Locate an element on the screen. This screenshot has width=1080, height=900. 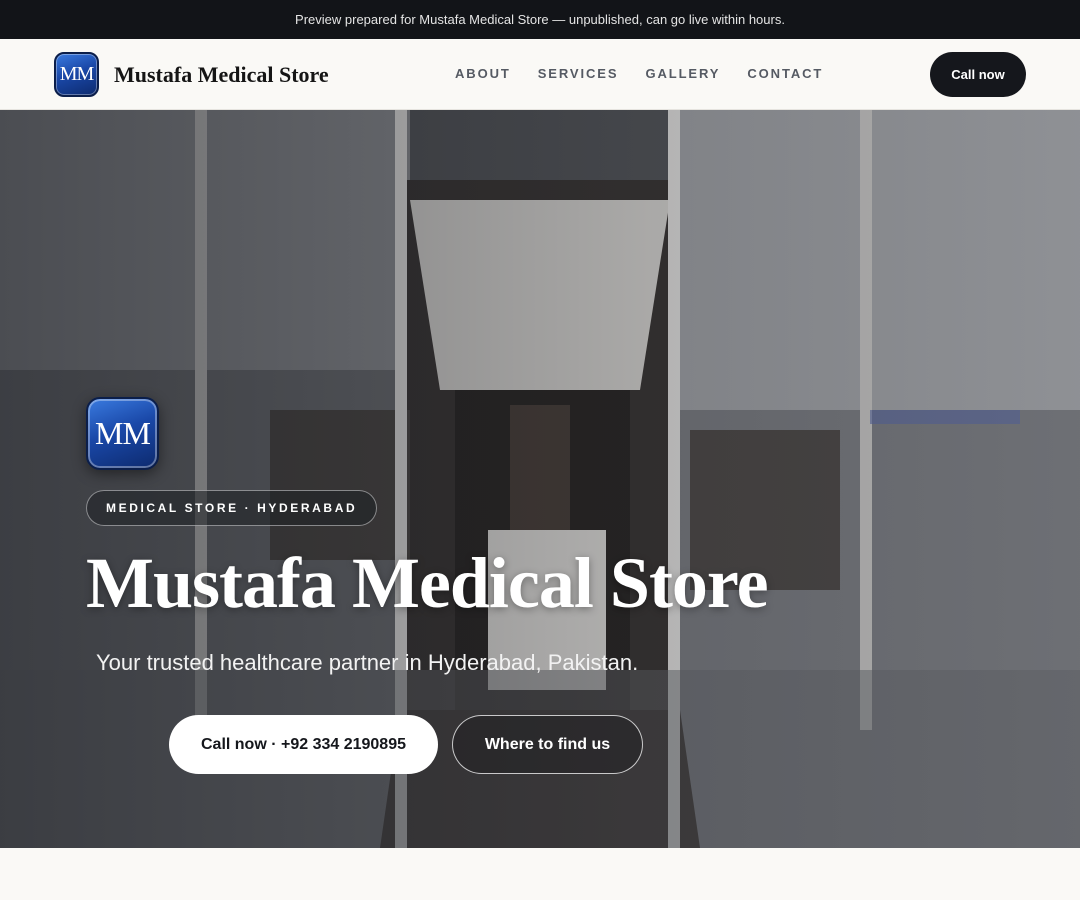
hero-title: Mustafa Medical Store is located at coordinates (427, 583).